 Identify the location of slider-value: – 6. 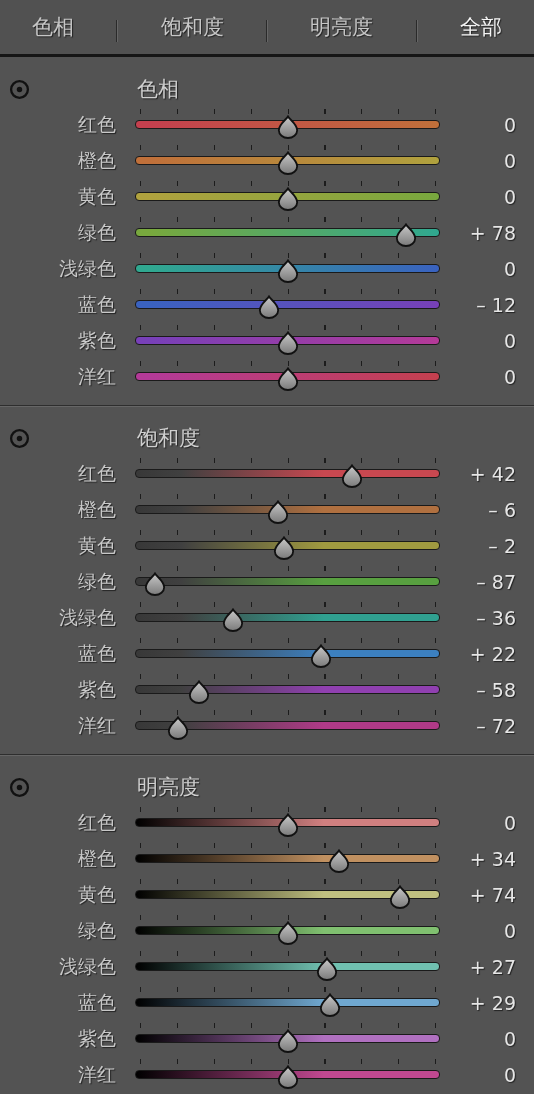
(502, 510).